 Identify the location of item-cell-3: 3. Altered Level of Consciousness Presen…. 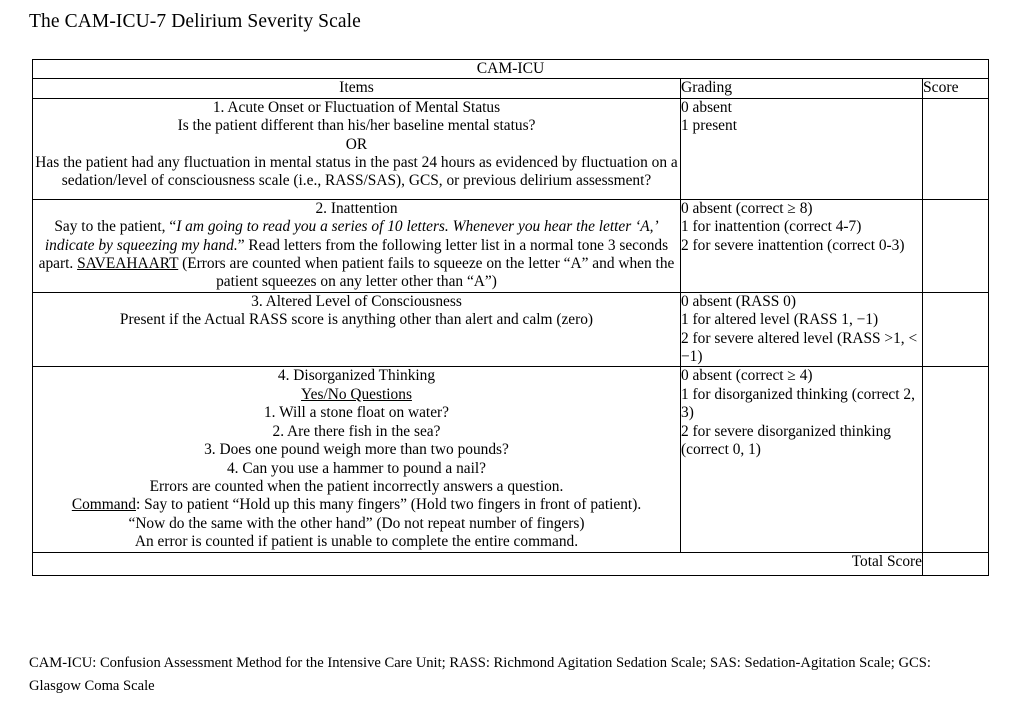
(356, 329).